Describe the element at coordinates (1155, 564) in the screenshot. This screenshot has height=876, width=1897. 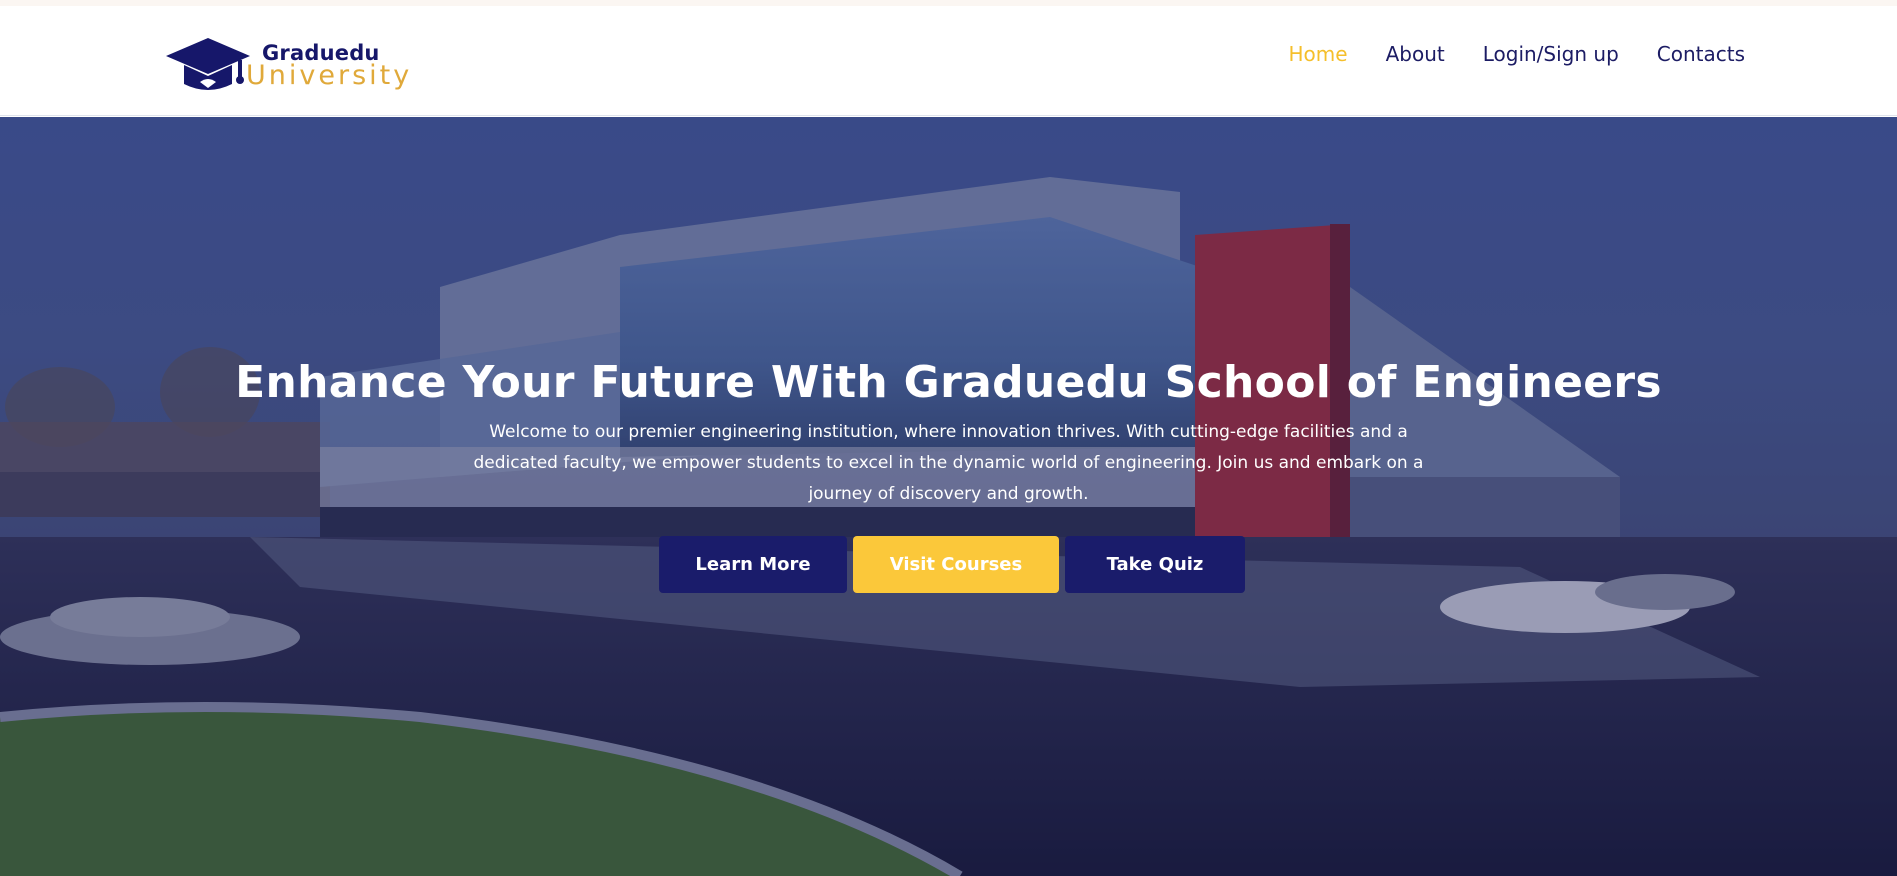
I see `take-quiz-button: Take Quiz` at that location.